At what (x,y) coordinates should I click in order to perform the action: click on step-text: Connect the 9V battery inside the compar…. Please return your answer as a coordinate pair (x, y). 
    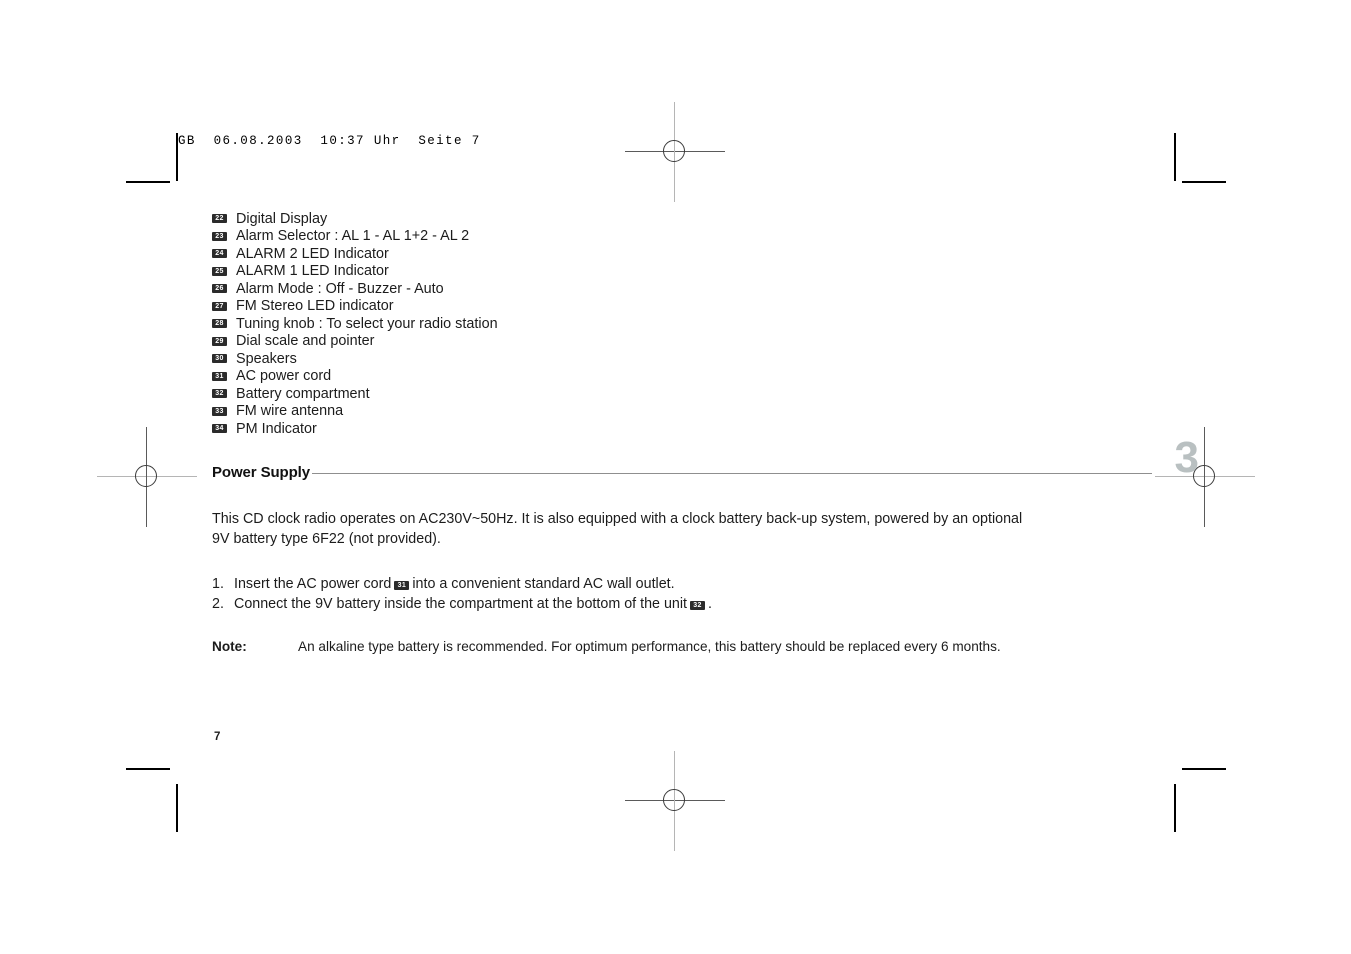
    Looking at the image, I should click on (473, 604).